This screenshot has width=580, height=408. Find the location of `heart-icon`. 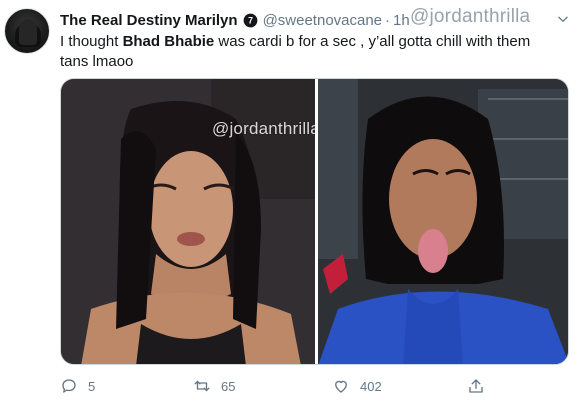

heart-icon is located at coordinates (341, 386).